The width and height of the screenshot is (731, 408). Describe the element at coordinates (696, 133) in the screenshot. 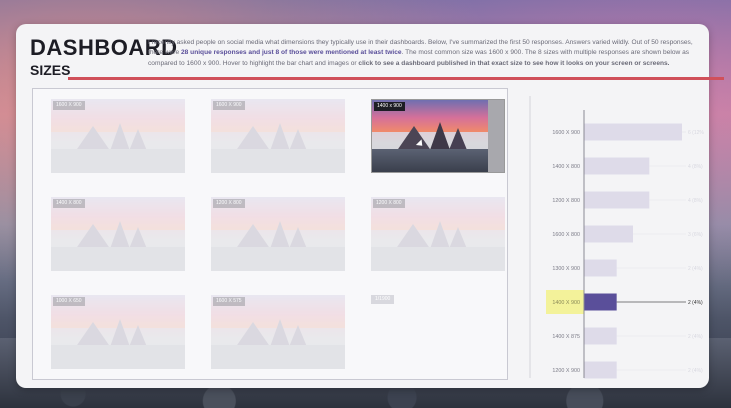

I see `value-label: 6 (12%)` at that location.